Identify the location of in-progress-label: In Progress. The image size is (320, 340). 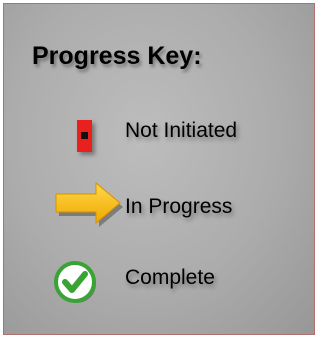
(179, 206).